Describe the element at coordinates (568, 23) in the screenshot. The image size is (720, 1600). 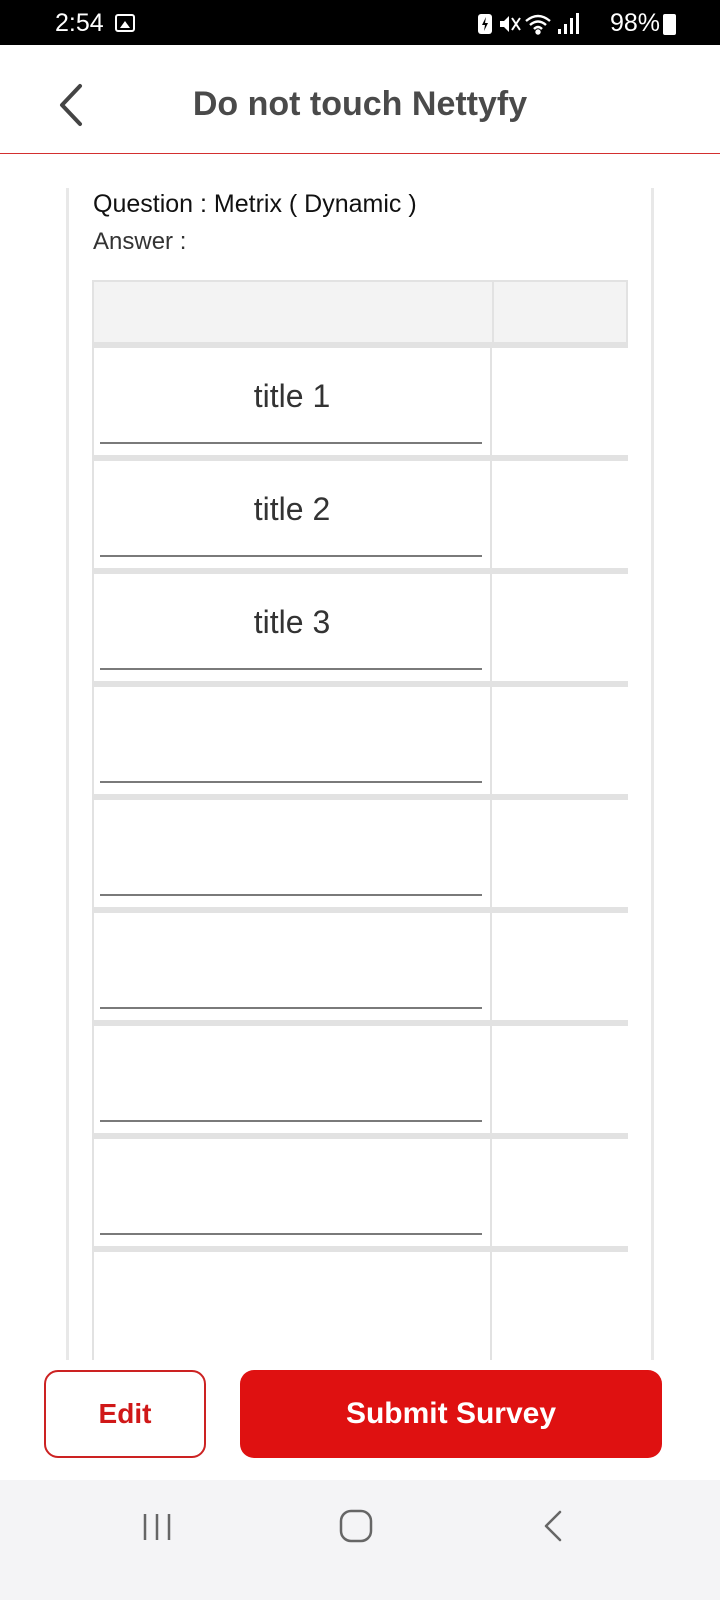
I see `signal-icon` at that location.